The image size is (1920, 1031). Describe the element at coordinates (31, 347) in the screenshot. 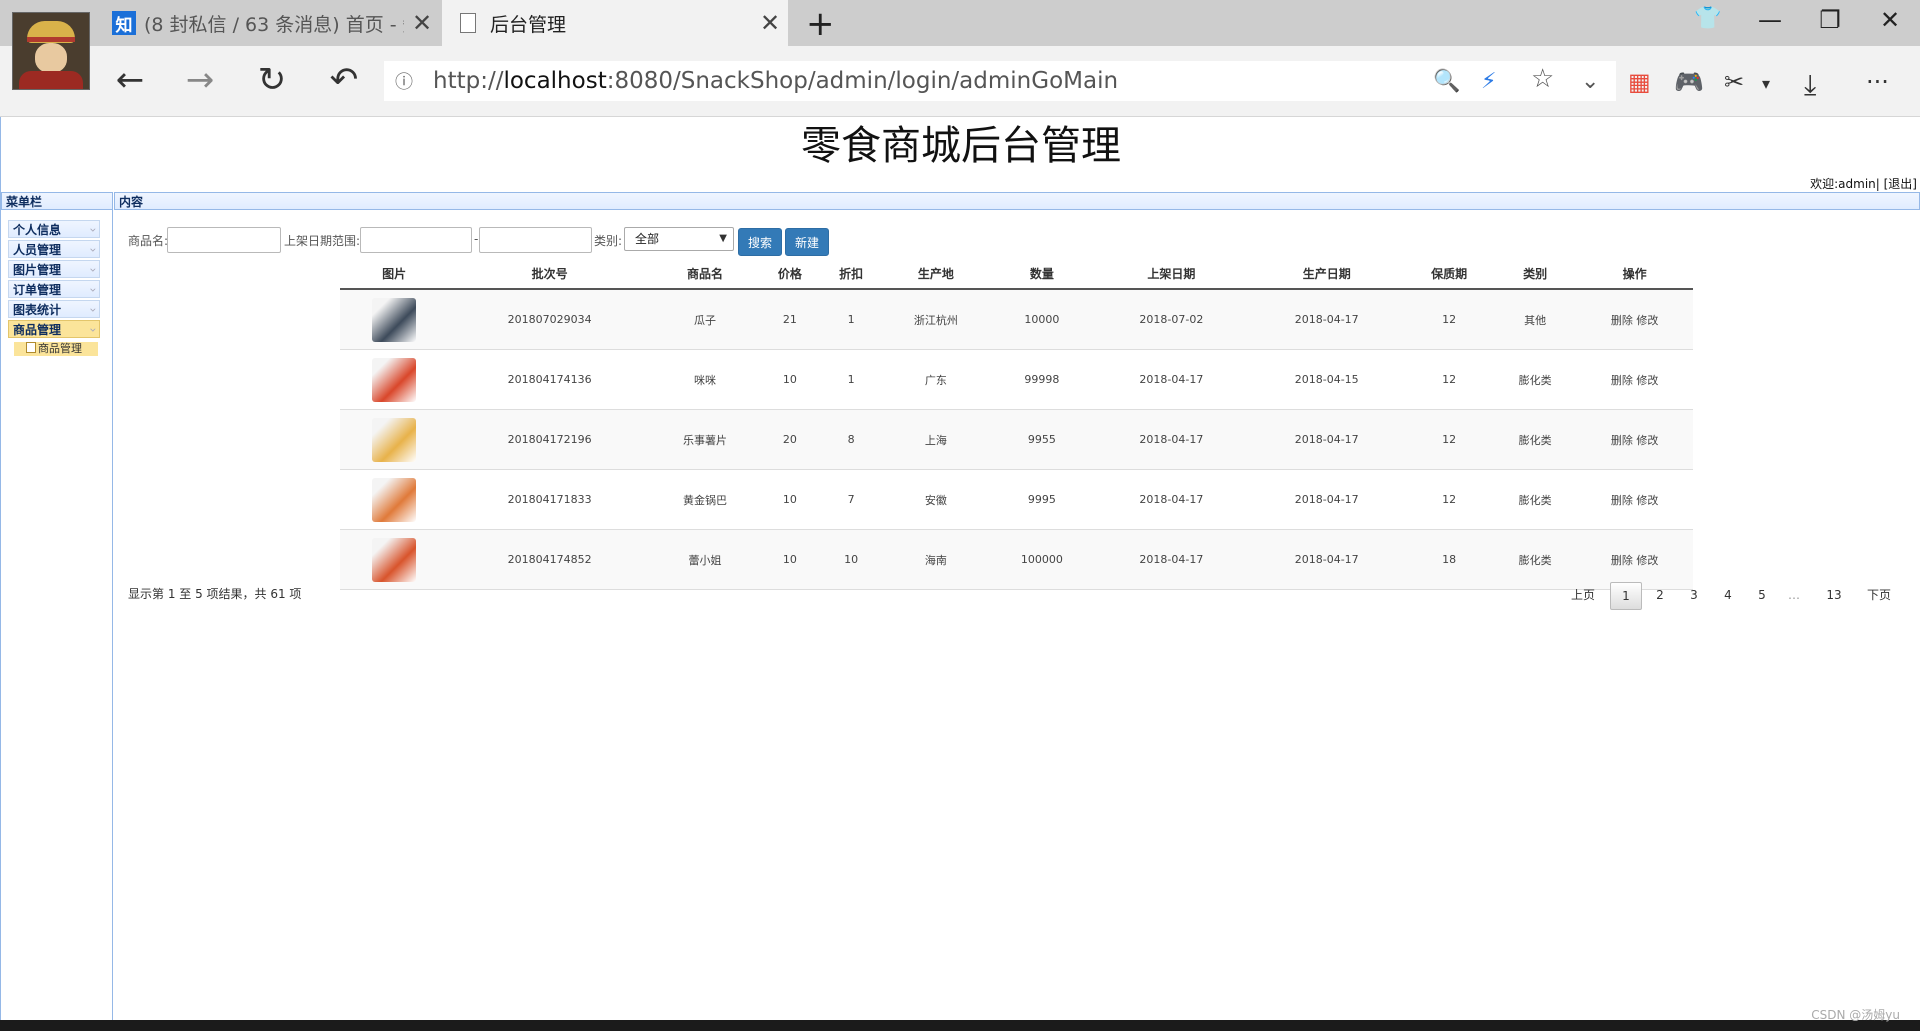

I see `page-icon` at that location.